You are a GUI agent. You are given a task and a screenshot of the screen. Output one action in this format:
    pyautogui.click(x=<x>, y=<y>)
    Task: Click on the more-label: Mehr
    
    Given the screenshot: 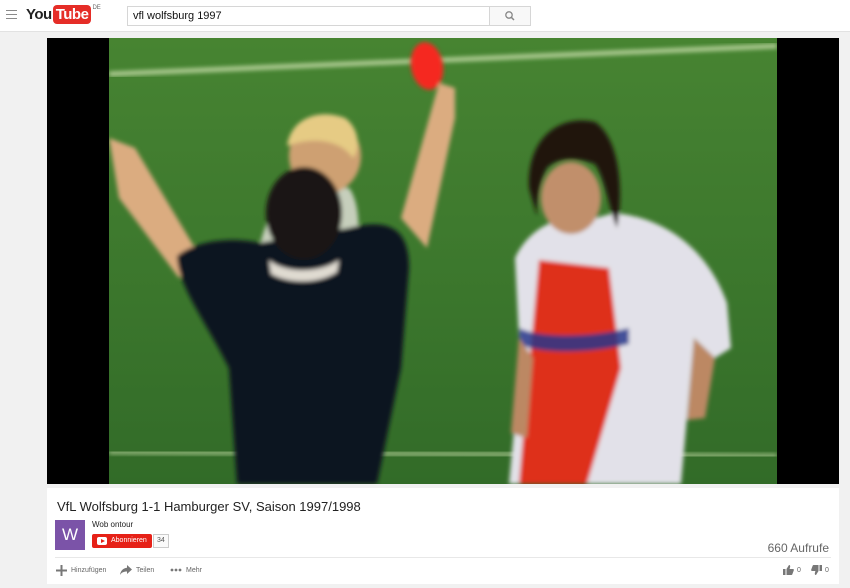 What is the action you would take?
    pyautogui.click(x=194, y=570)
    